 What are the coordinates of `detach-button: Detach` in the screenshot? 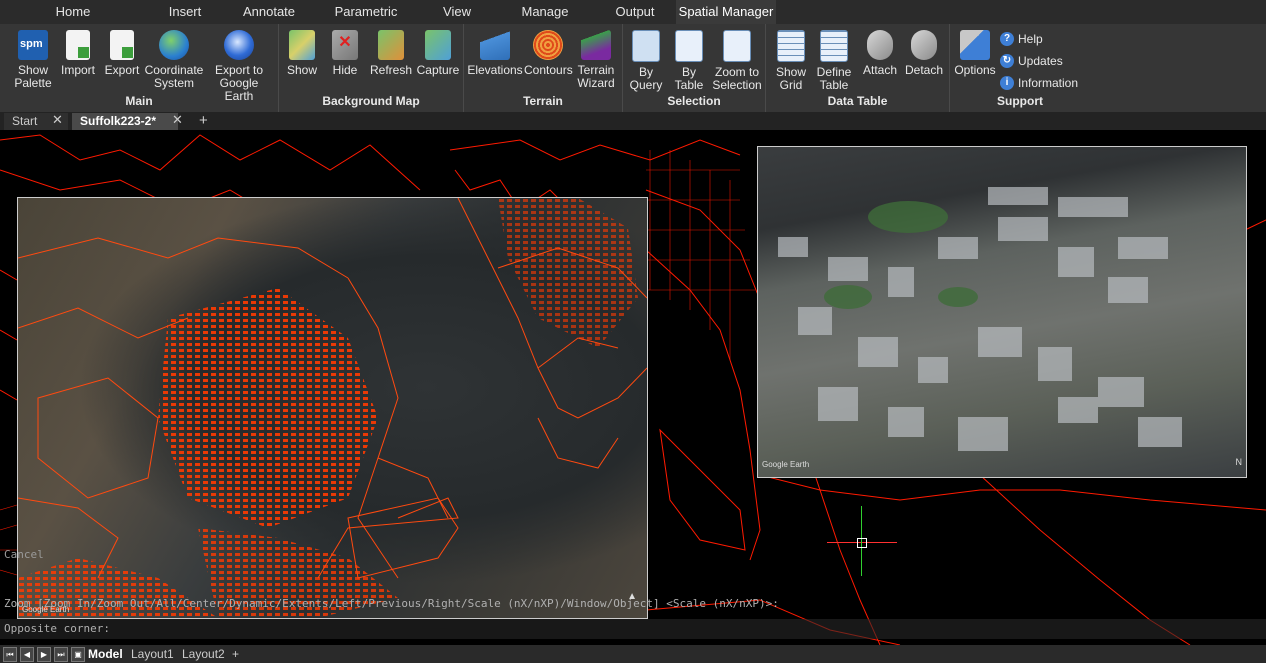 It's located at (924, 52).